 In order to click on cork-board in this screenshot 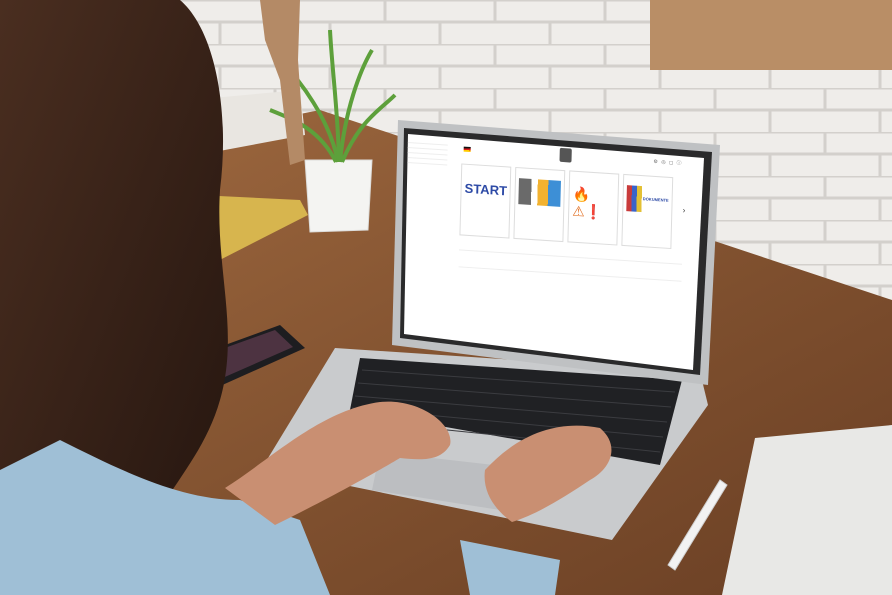, I will do `click(771, 35)`.